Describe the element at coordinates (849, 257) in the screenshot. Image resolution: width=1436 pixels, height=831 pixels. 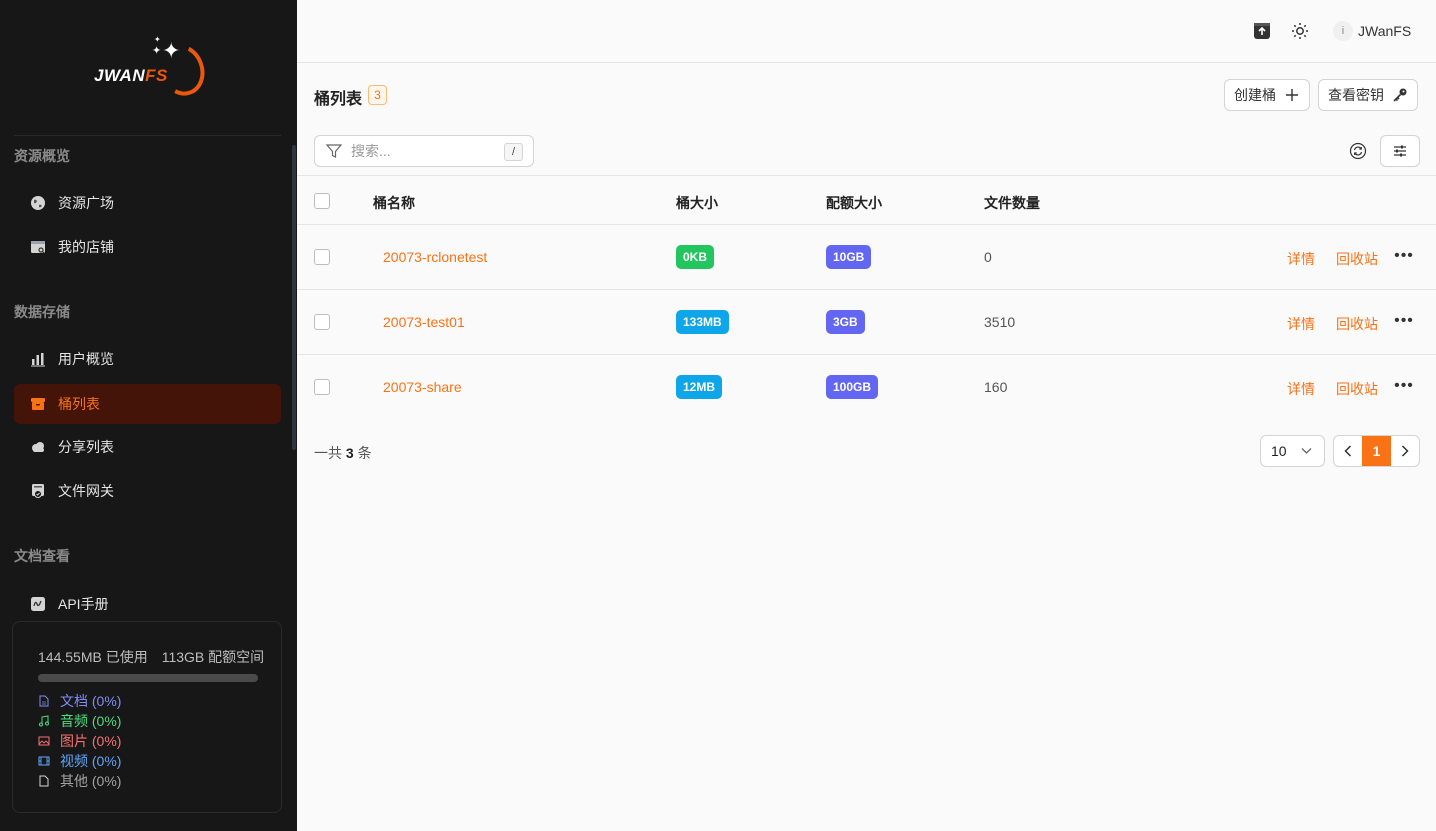
I see `quota-badge: 10GB` at that location.